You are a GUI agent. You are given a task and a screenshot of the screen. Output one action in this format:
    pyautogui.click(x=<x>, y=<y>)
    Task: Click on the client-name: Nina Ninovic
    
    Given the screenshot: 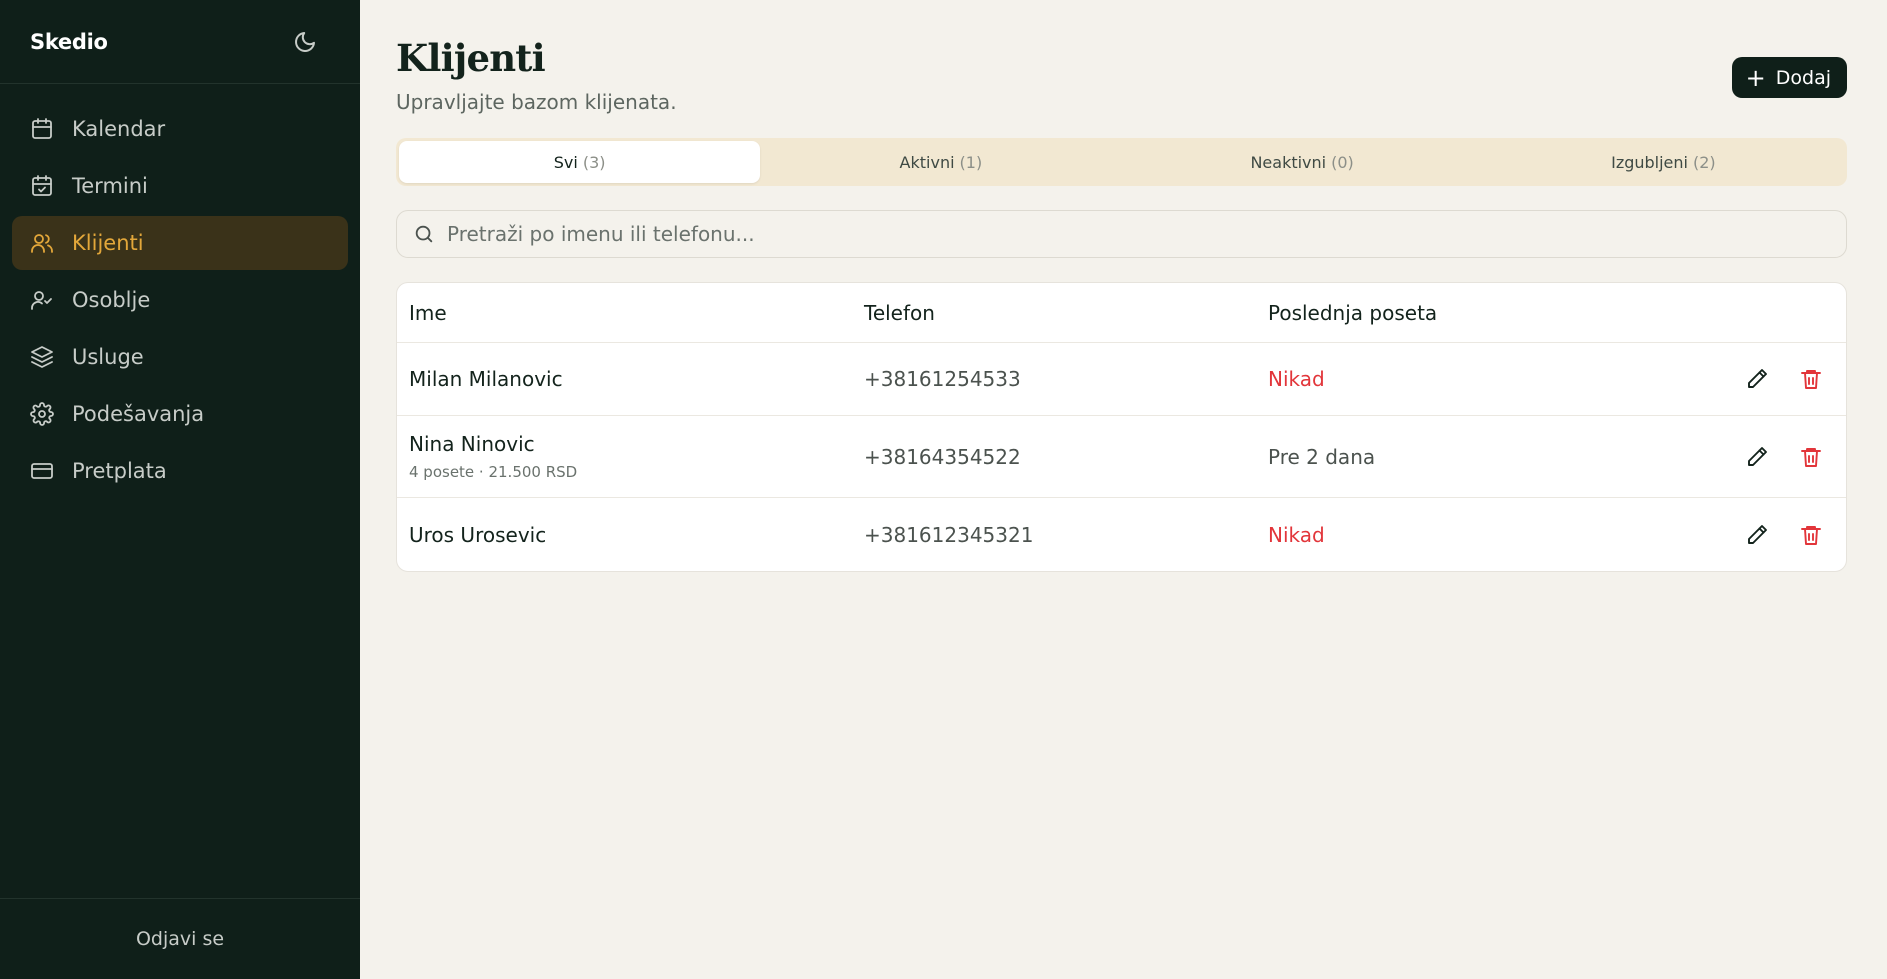 What is the action you would take?
    pyautogui.click(x=472, y=444)
    